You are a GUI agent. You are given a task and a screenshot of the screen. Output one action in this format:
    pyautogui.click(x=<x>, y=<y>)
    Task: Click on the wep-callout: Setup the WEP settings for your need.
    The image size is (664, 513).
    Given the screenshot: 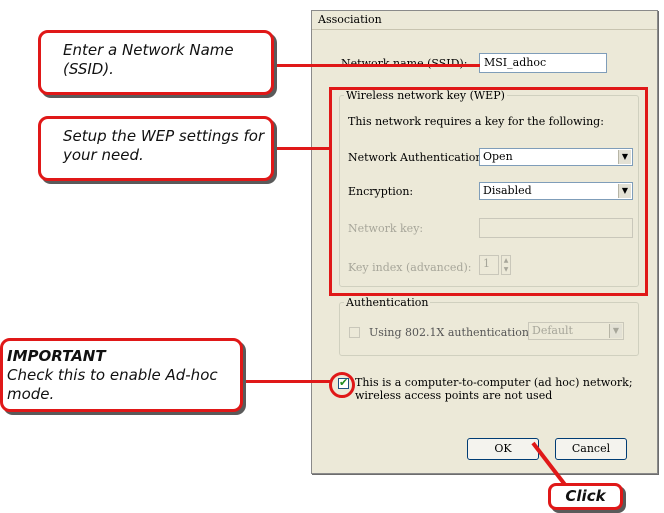 What is the action you would take?
    pyautogui.click(x=156, y=148)
    